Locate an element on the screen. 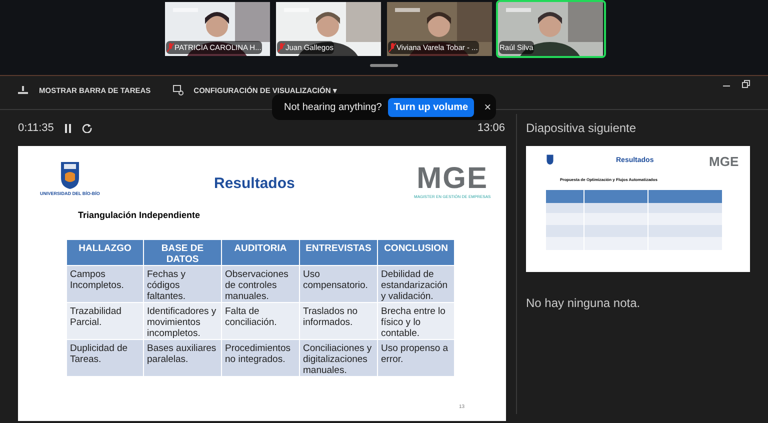 This screenshot has width=768, height=423. display-settings-icon is located at coordinates (178, 90).